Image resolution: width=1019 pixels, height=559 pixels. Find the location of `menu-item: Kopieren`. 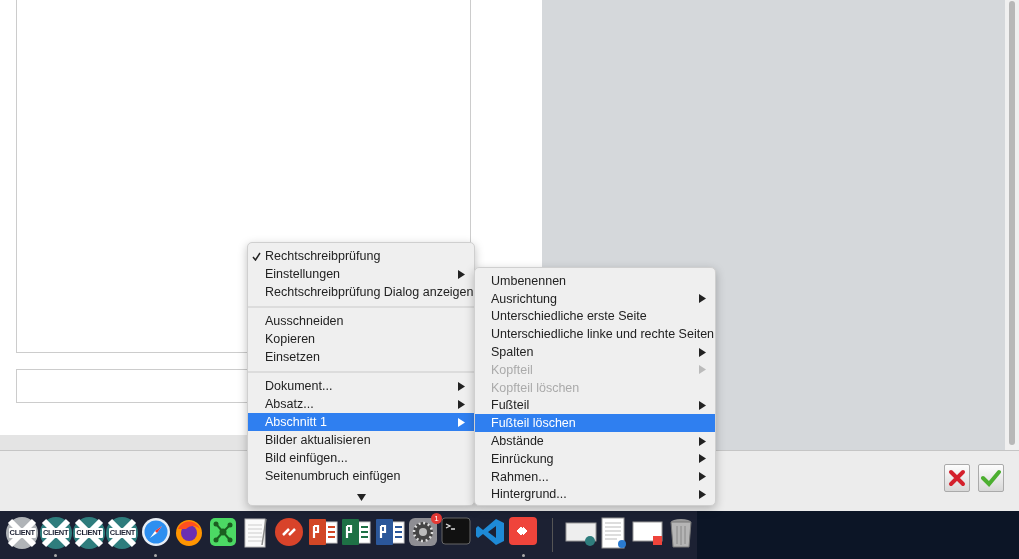

menu-item: Kopieren is located at coordinates (361, 339).